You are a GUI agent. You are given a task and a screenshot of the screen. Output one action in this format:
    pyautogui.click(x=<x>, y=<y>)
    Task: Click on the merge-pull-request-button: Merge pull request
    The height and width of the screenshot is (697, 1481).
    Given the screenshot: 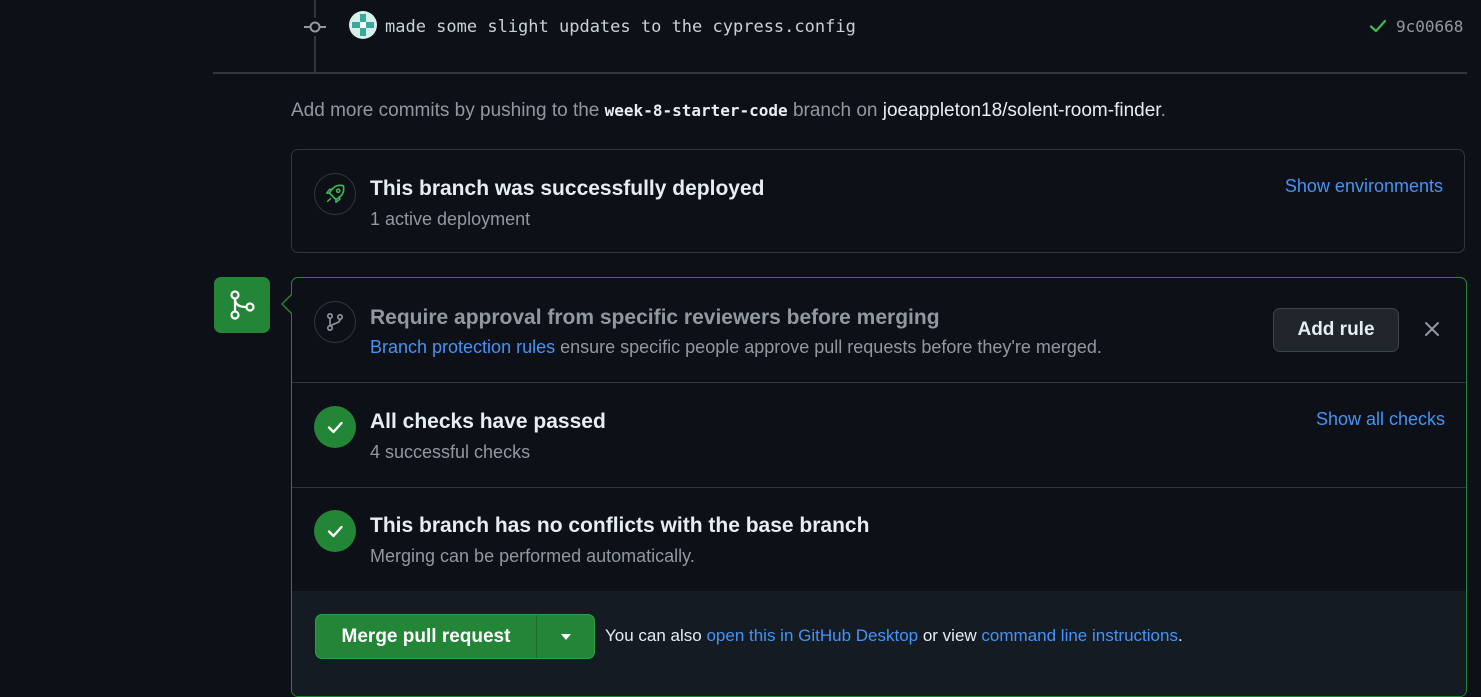 What is the action you would take?
    pyautogui.click(x=426, y=636)
    